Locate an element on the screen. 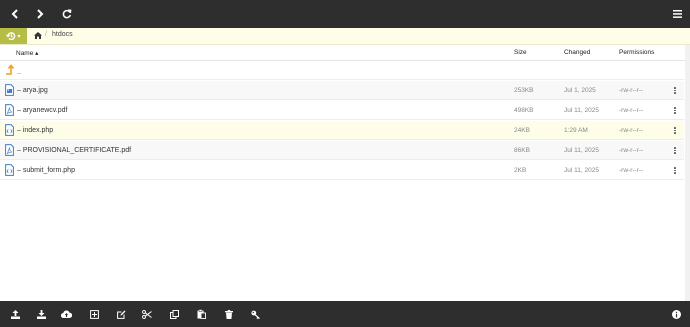 The width and height of the screenshot is (690, 327). info-button is located at coordinates (676, 314).